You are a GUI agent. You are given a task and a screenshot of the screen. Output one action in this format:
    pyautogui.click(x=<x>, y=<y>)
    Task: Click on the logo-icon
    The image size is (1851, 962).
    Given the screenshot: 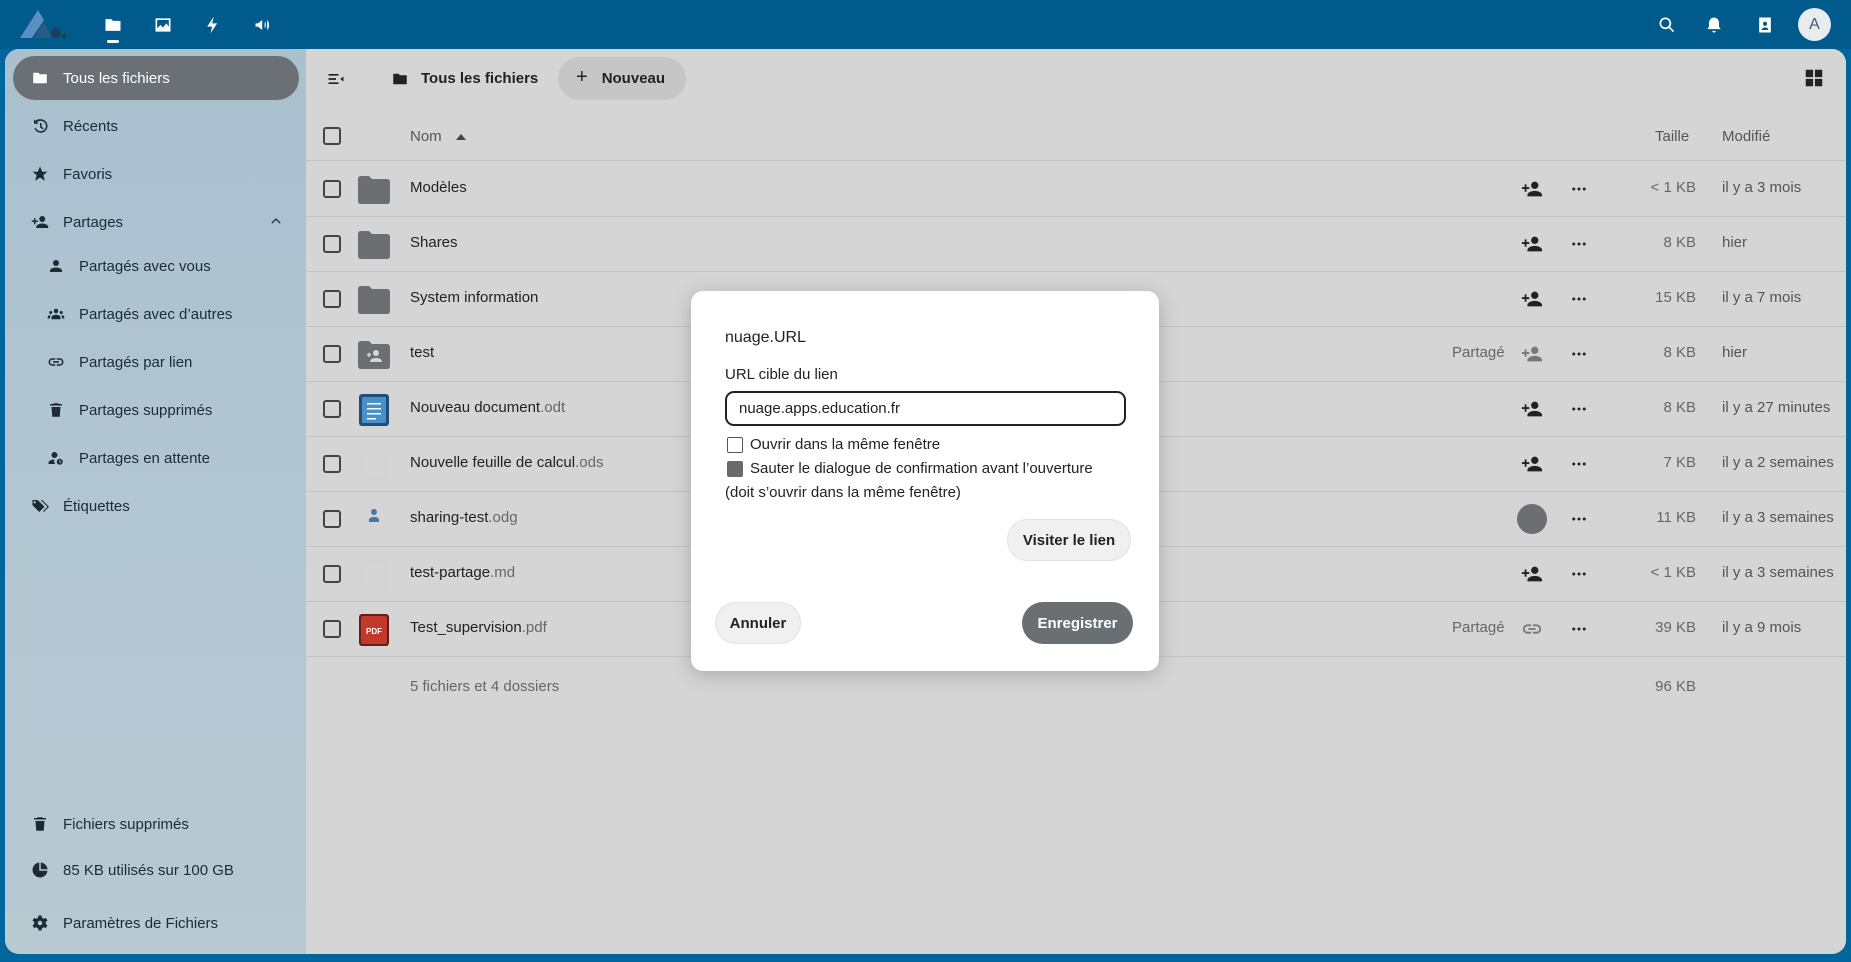 What is the action you would take?
    pyautogui.click(x=43, y=24)
    